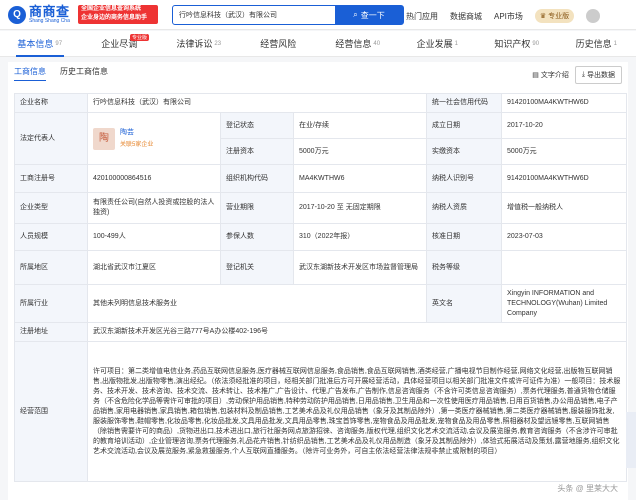 This screenshot has height=500, width=636. What do you see at coordinates (554, 75) in the screenshot?
I see `text-intro-label: 文字介绍` at bounding box center [554, 75].